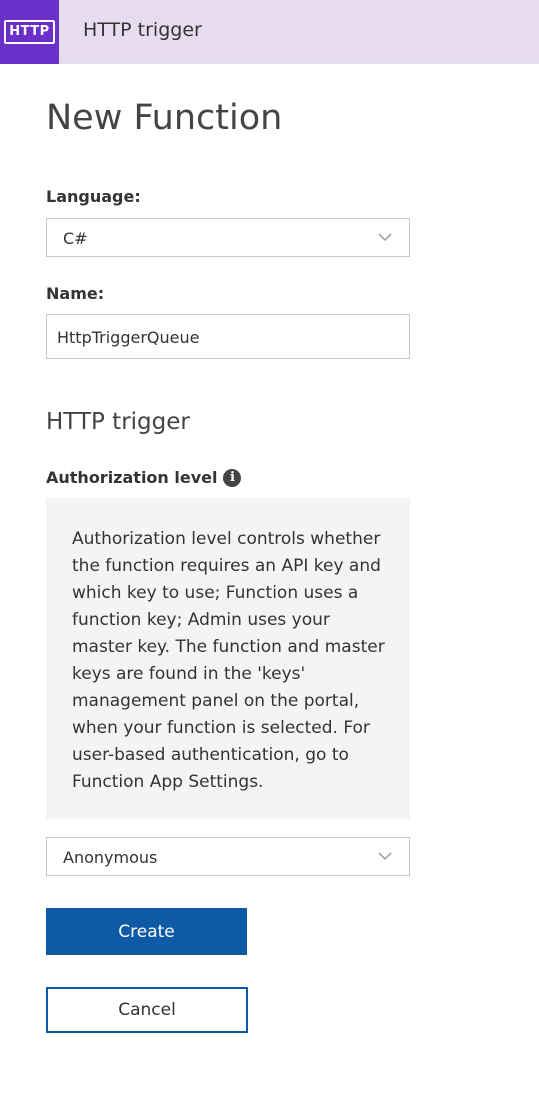  I want to click on authorization-level-label-text: Authorization level, so click(132, 477).